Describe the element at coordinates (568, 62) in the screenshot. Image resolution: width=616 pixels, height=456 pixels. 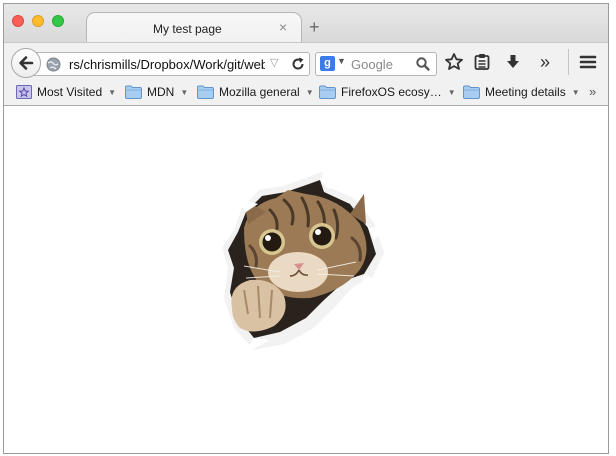
I see `toolbar-separator` at that location.